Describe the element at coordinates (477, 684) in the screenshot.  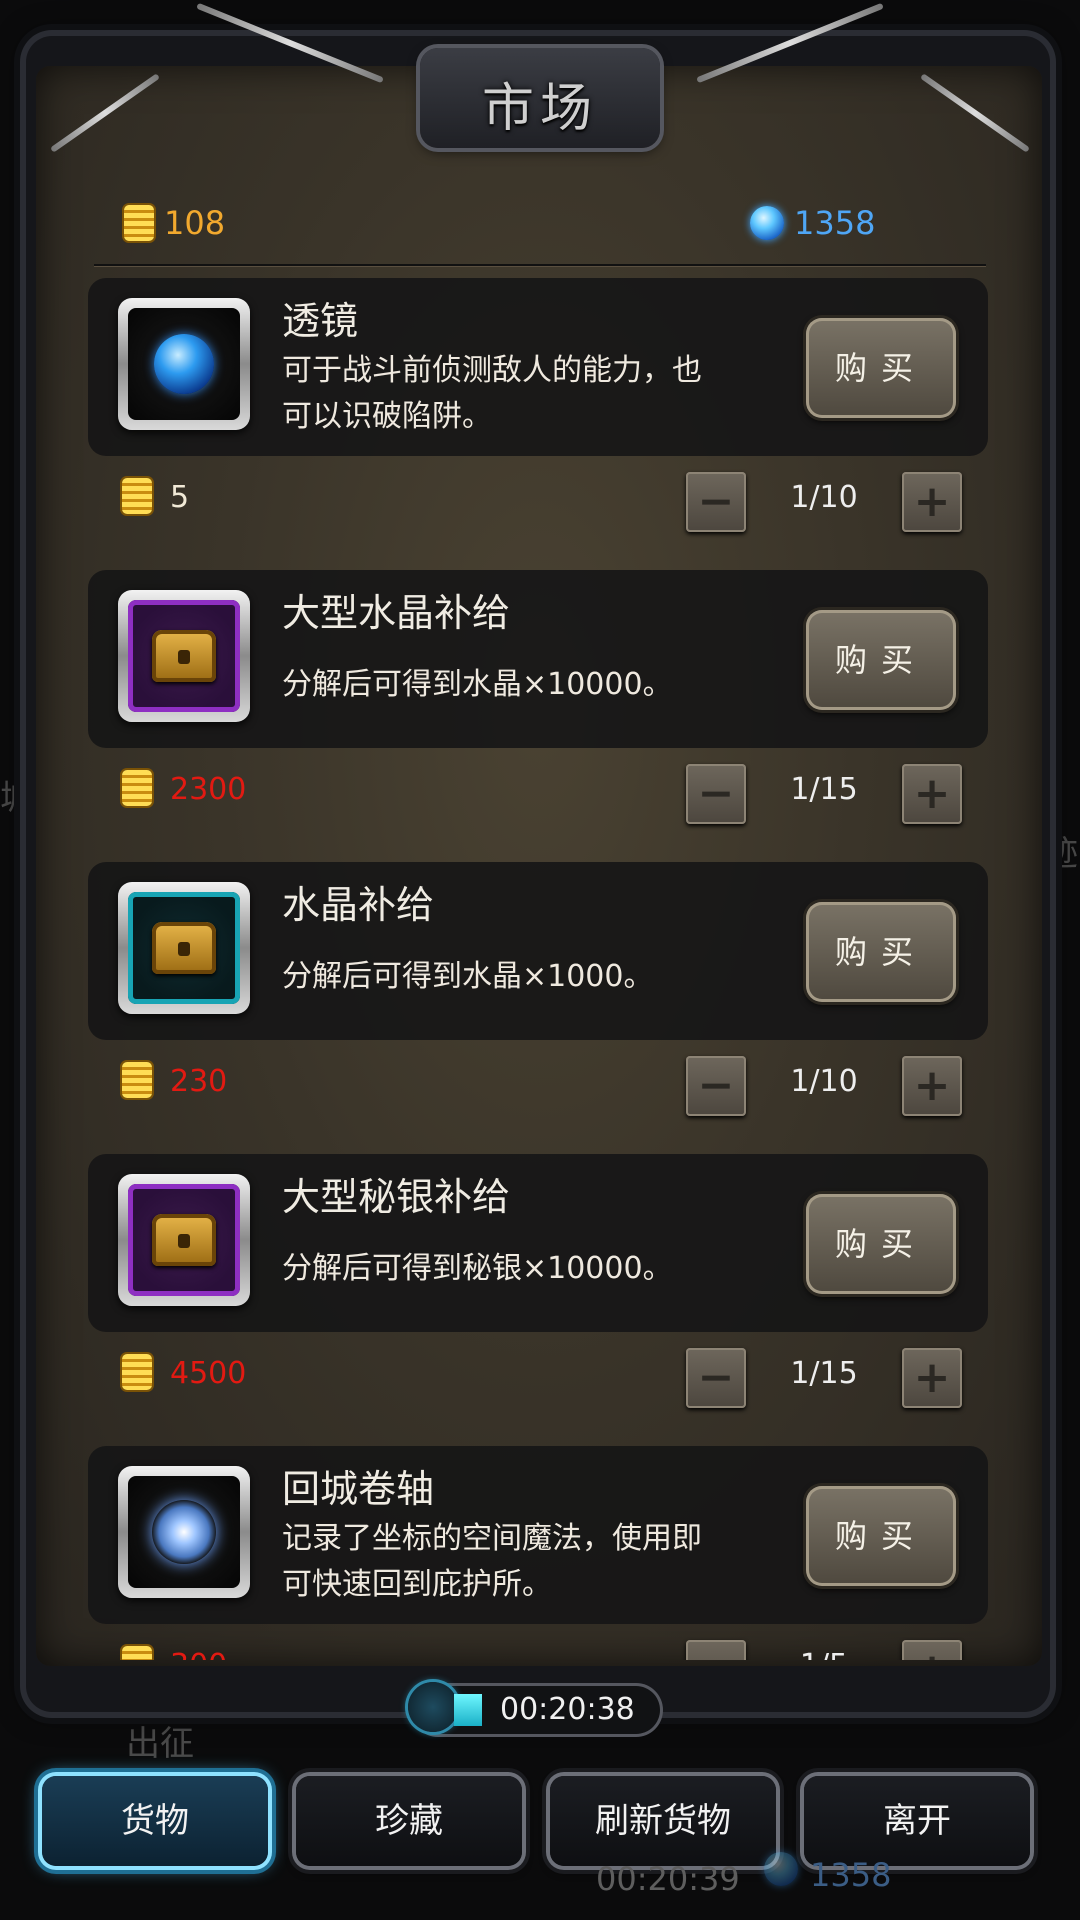
I see `item-description: 分解后可得到水晶×10000。` at that location.